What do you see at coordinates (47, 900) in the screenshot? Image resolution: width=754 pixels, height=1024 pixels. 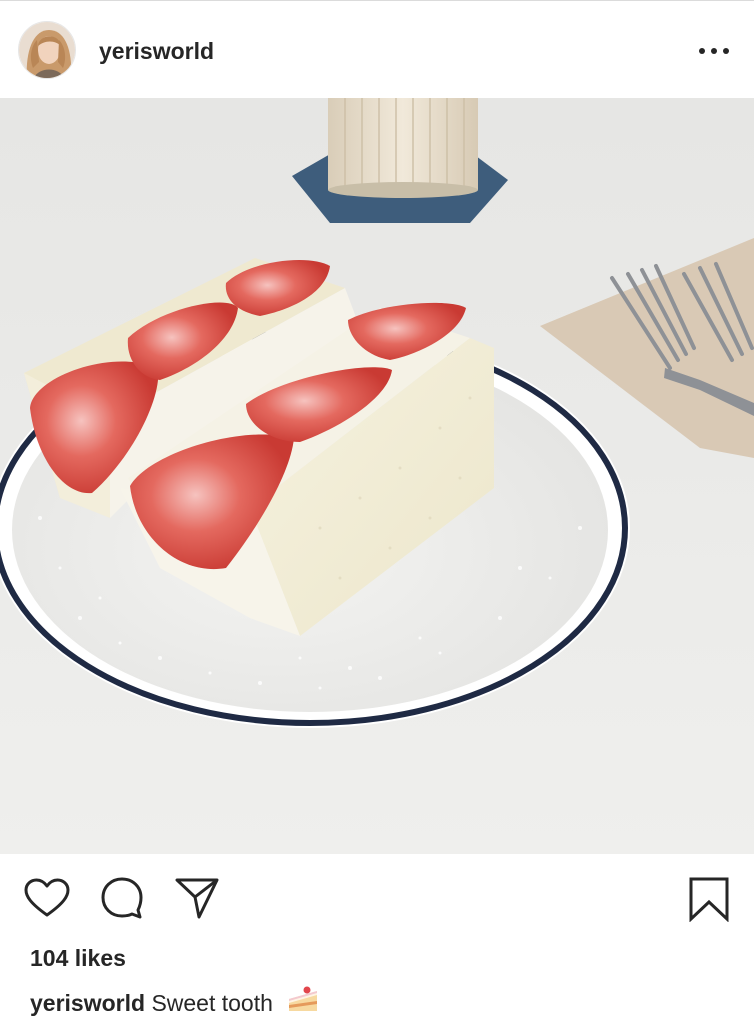 I see `heart-icon` at bounding box center [47, 900].